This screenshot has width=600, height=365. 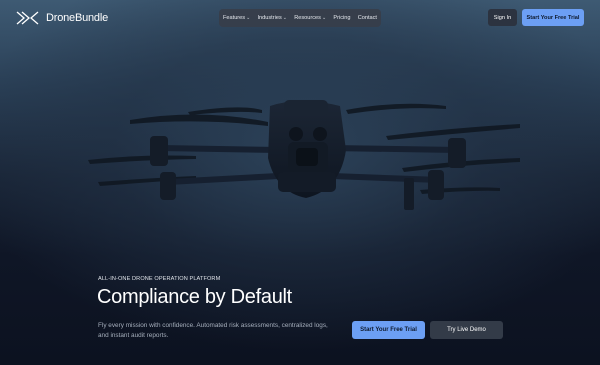 I want to click on nav-item-label: Features, so click(x=234, y=18).